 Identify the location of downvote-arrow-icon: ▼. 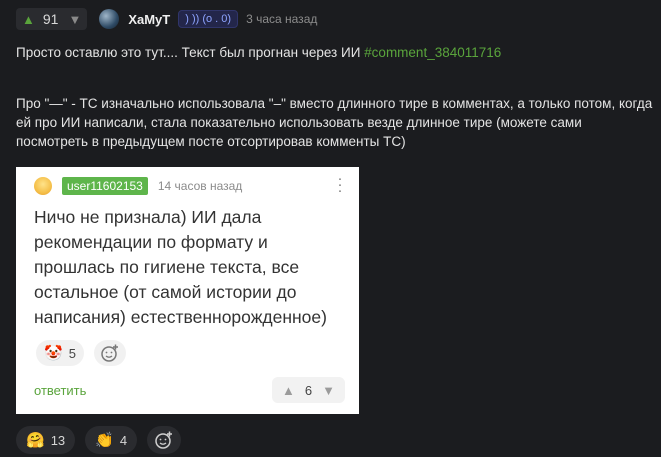
(74, 19).